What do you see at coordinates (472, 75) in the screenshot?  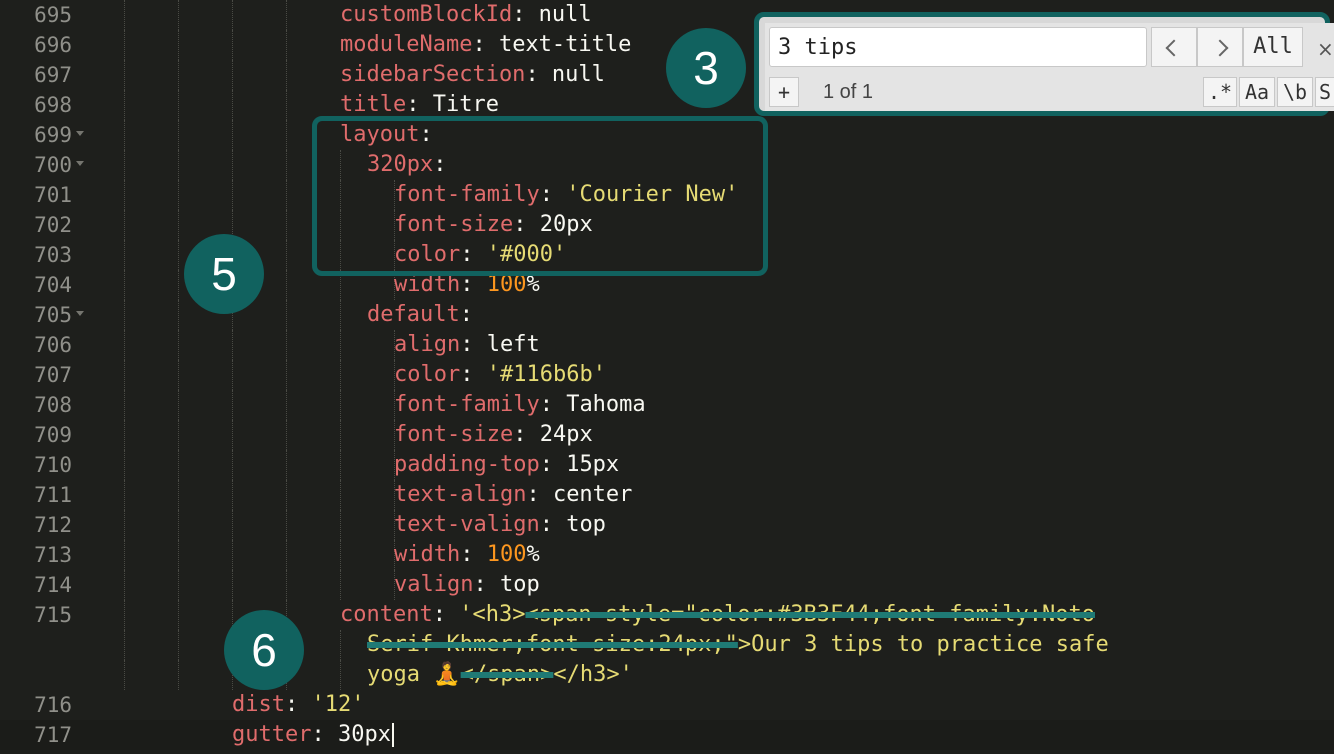 I see `code-text: sidebarSection: null` at bounding box center [472, 75].